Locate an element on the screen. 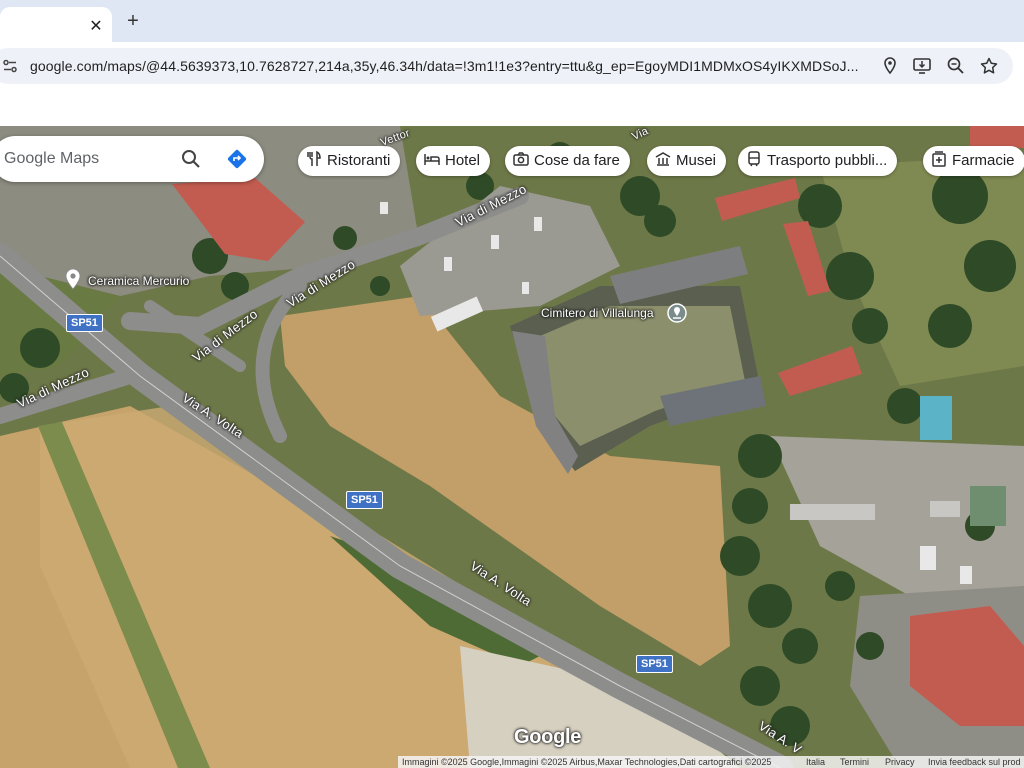 The image size is (1024, 768). chip-label: Hotel is located at coordinates (463, 160).